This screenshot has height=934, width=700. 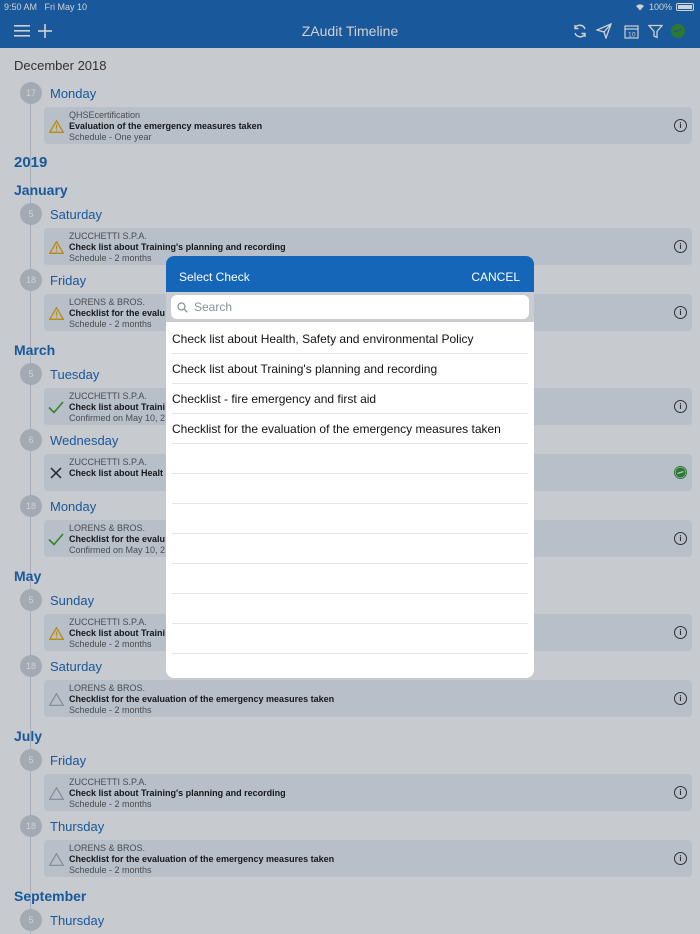 What do you see at coordinates (183, 307) in the screenshot?
I see `search-icon` at bounding box center [183, 307].